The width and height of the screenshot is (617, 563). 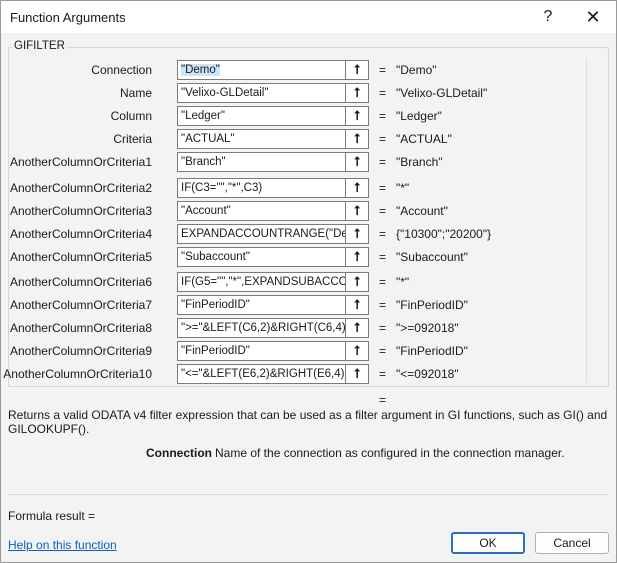 I want to click on function-result-equals: =, so click(x=383, y=400).